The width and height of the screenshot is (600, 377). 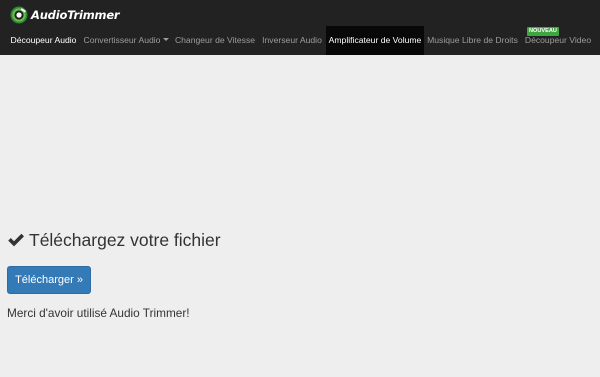 What do you see at coordinates (75, 15) in the screenshot?
I see `brand-name: AudioTrimmer` at bounding box center [75, 15].